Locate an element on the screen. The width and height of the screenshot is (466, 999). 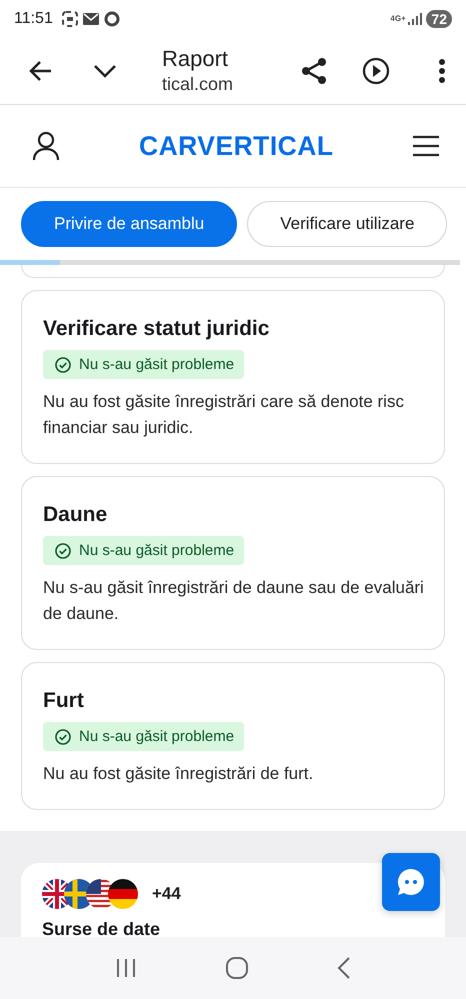
screenshot-icon is located at coordinates (70, 19).